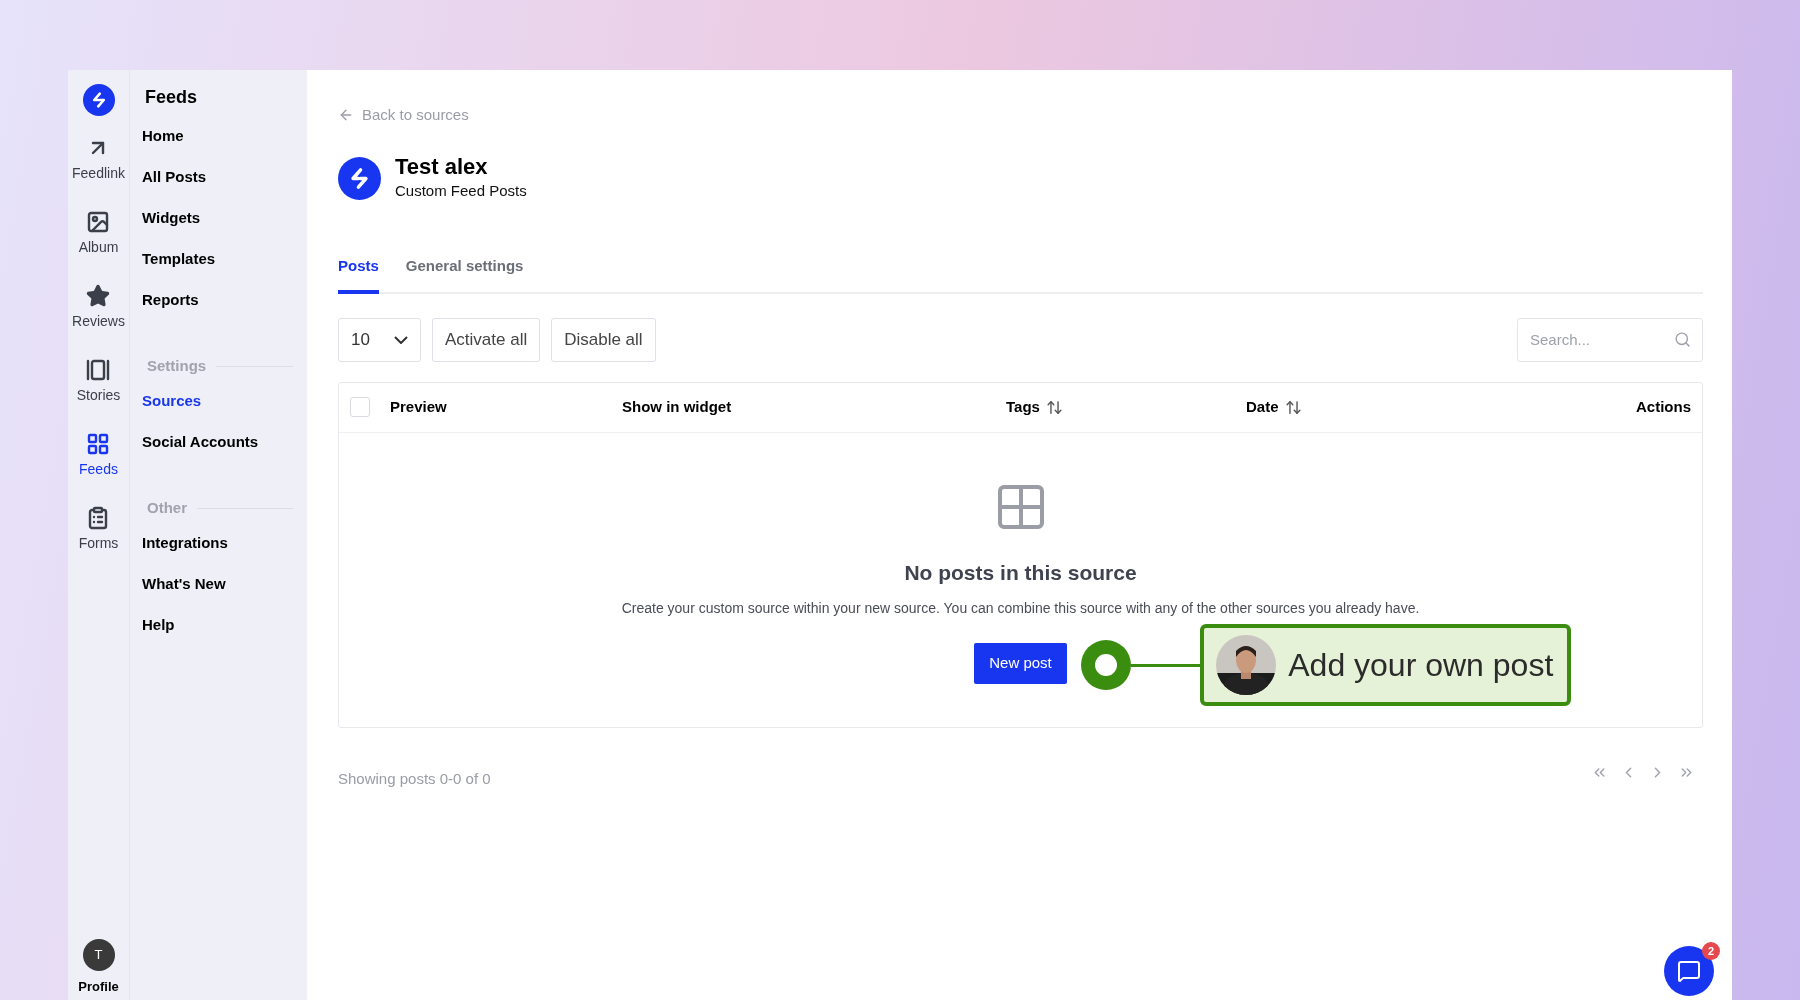 The width and height of the screenshot is (1800, 1000). What do you see at coordinates (464, 274) in the screenshot?
I see `tab: General settings` at bounding box center [464, 274].